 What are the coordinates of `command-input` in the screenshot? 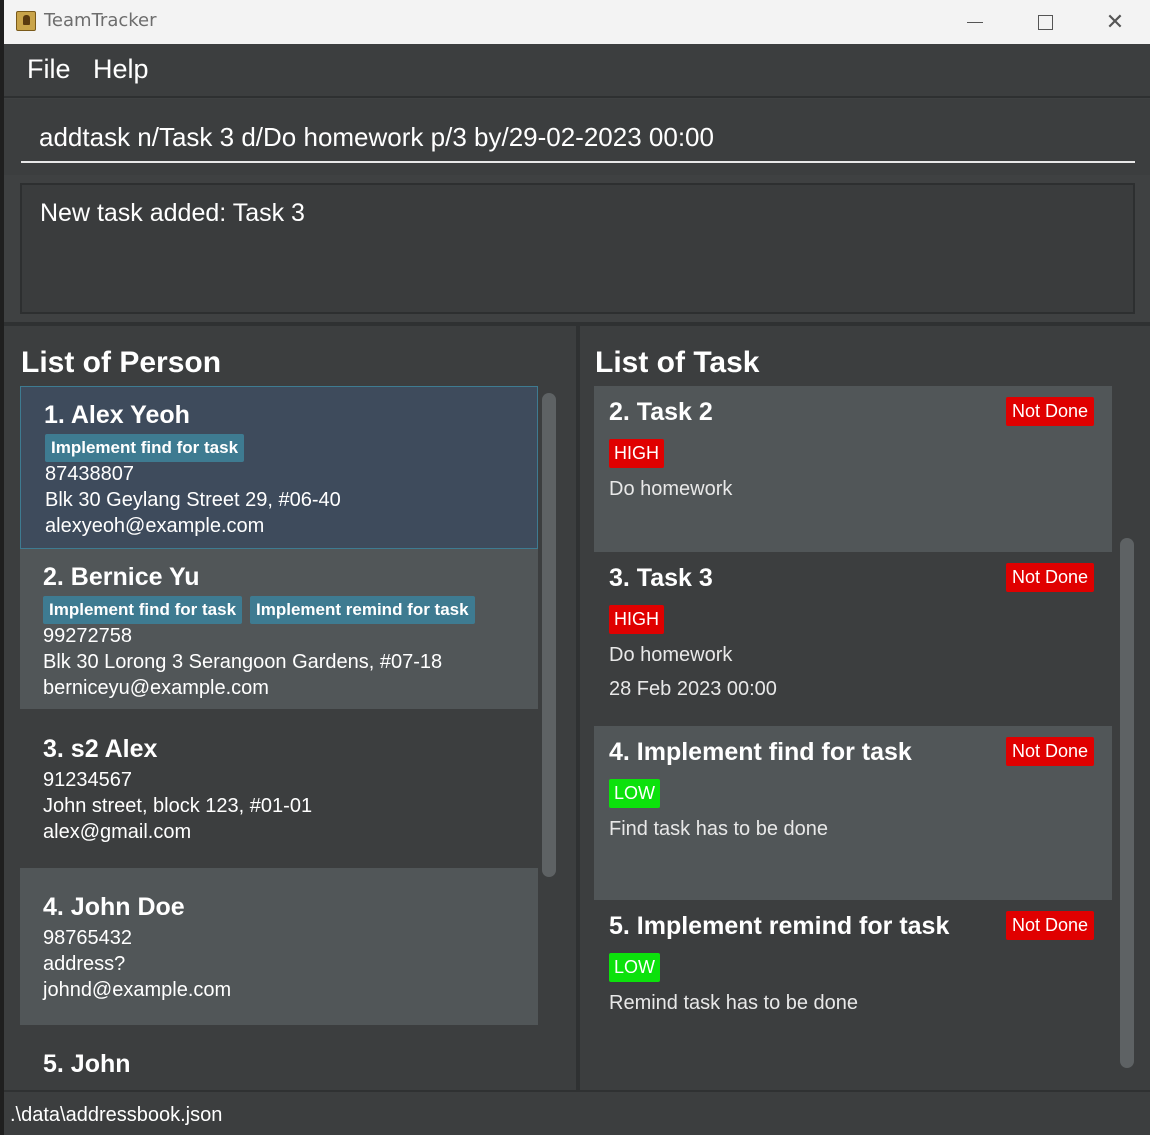 It's located at (578, 138).